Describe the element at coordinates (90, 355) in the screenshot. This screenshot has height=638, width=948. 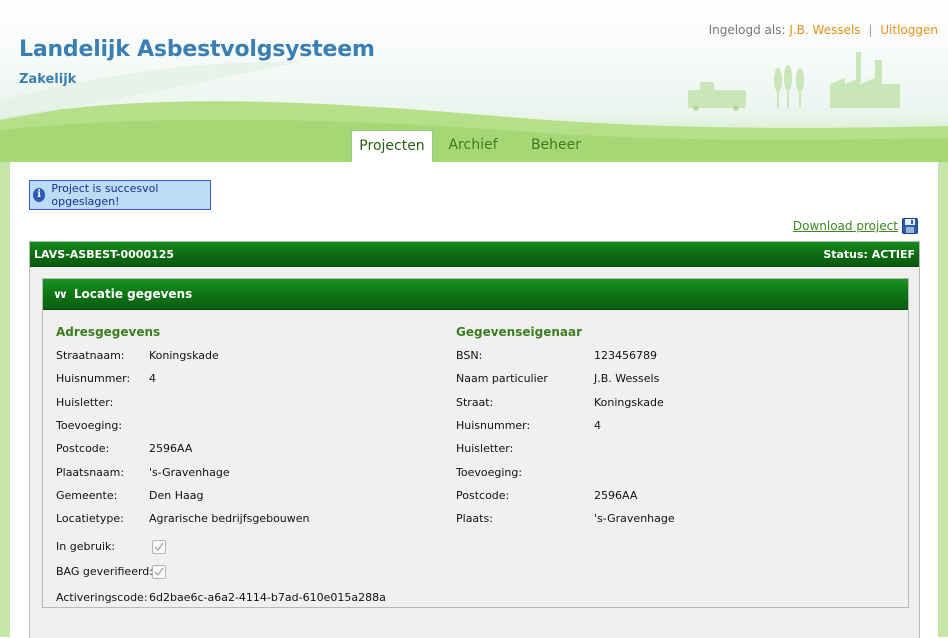
I see `address-field-label: Straatnaam:` at that location.